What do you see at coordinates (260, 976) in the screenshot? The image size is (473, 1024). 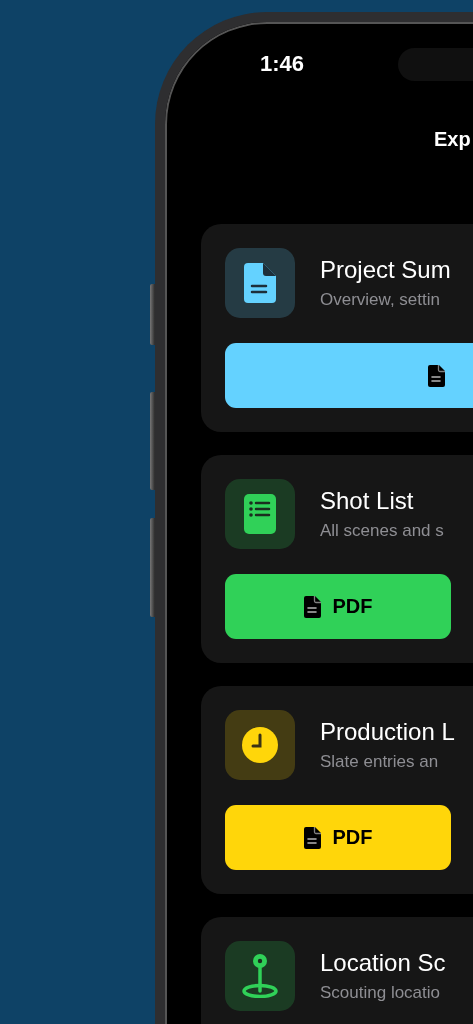 I see `location-pin-icon` at bounding box center [260, 976].